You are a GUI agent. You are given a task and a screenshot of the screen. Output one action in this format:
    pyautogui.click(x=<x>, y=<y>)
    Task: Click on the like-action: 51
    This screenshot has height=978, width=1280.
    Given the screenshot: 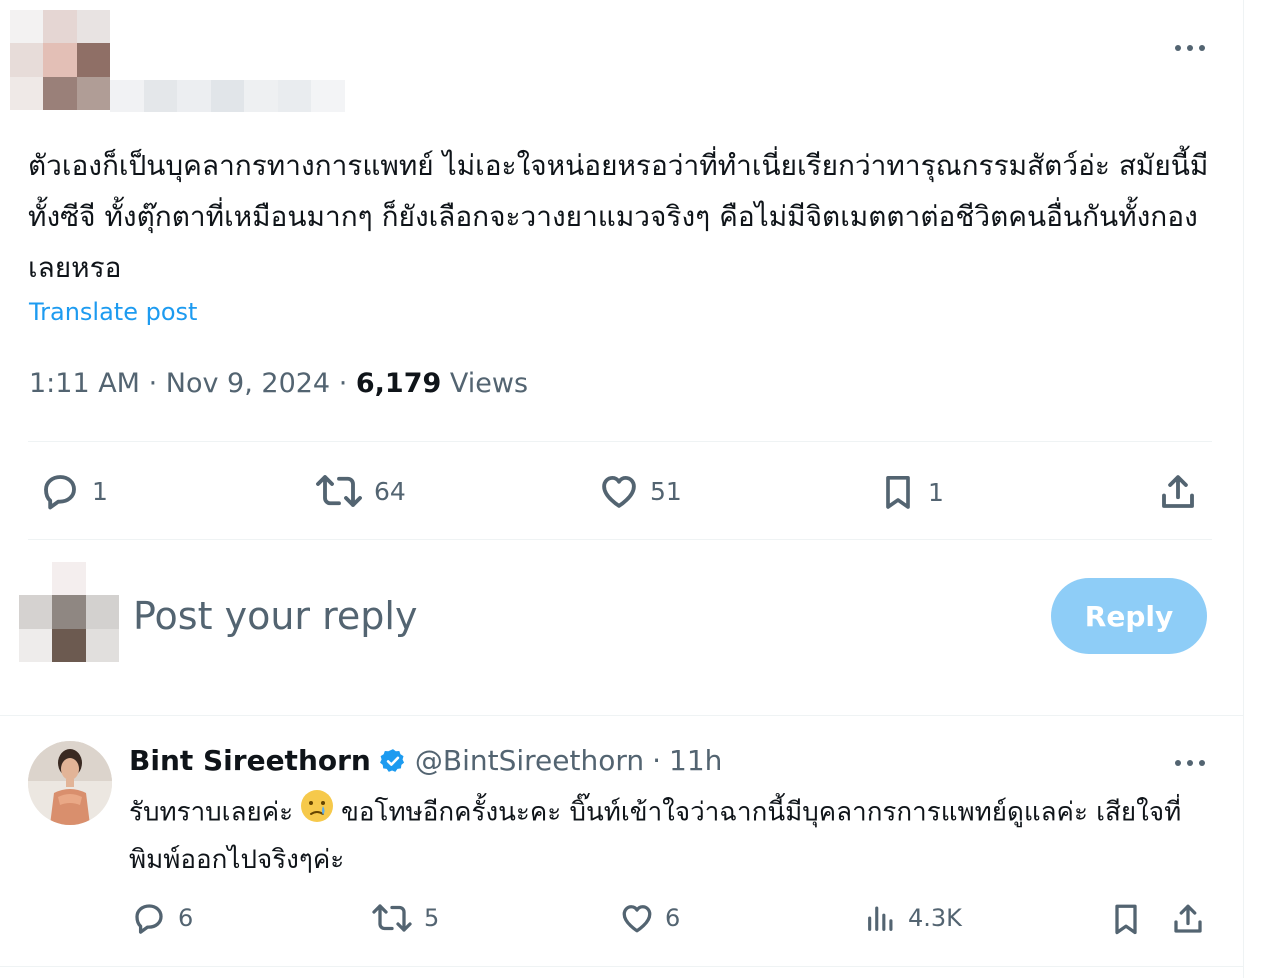 What is the action you would take?
    pyautogui.click(x=640, y=491)
    